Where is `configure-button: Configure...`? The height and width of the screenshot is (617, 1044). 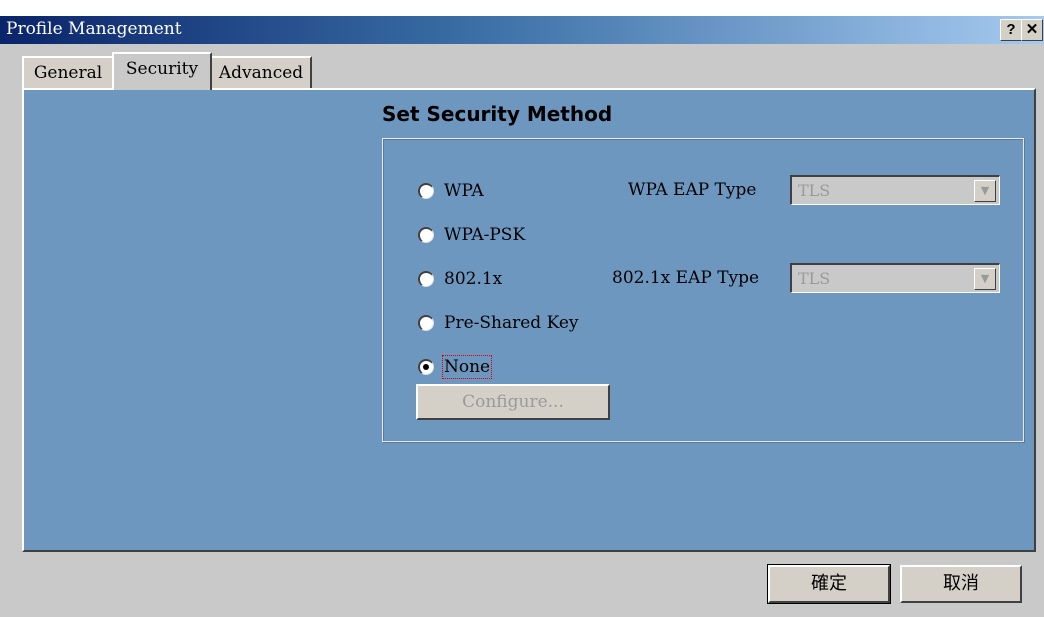 configure-button: Configure... is located at coordinates (513, 402).